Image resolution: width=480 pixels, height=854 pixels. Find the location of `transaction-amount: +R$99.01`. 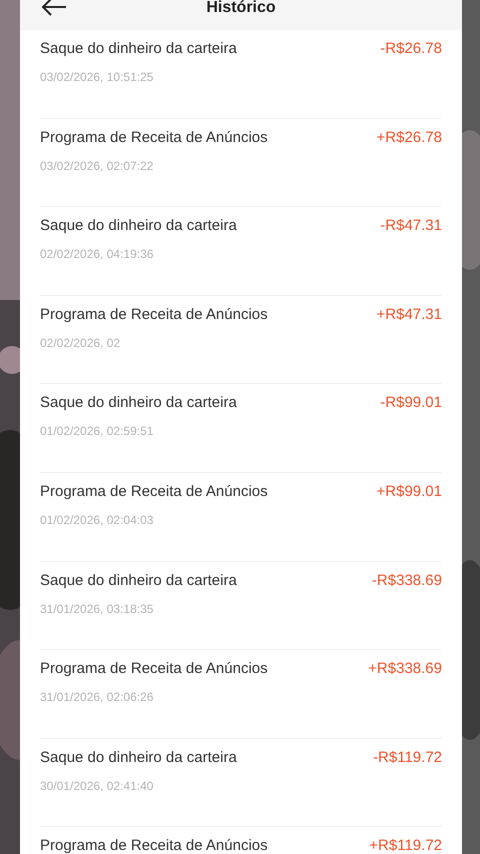

transaction-amount: +R$99.01 is located at coordinates (409, 492).